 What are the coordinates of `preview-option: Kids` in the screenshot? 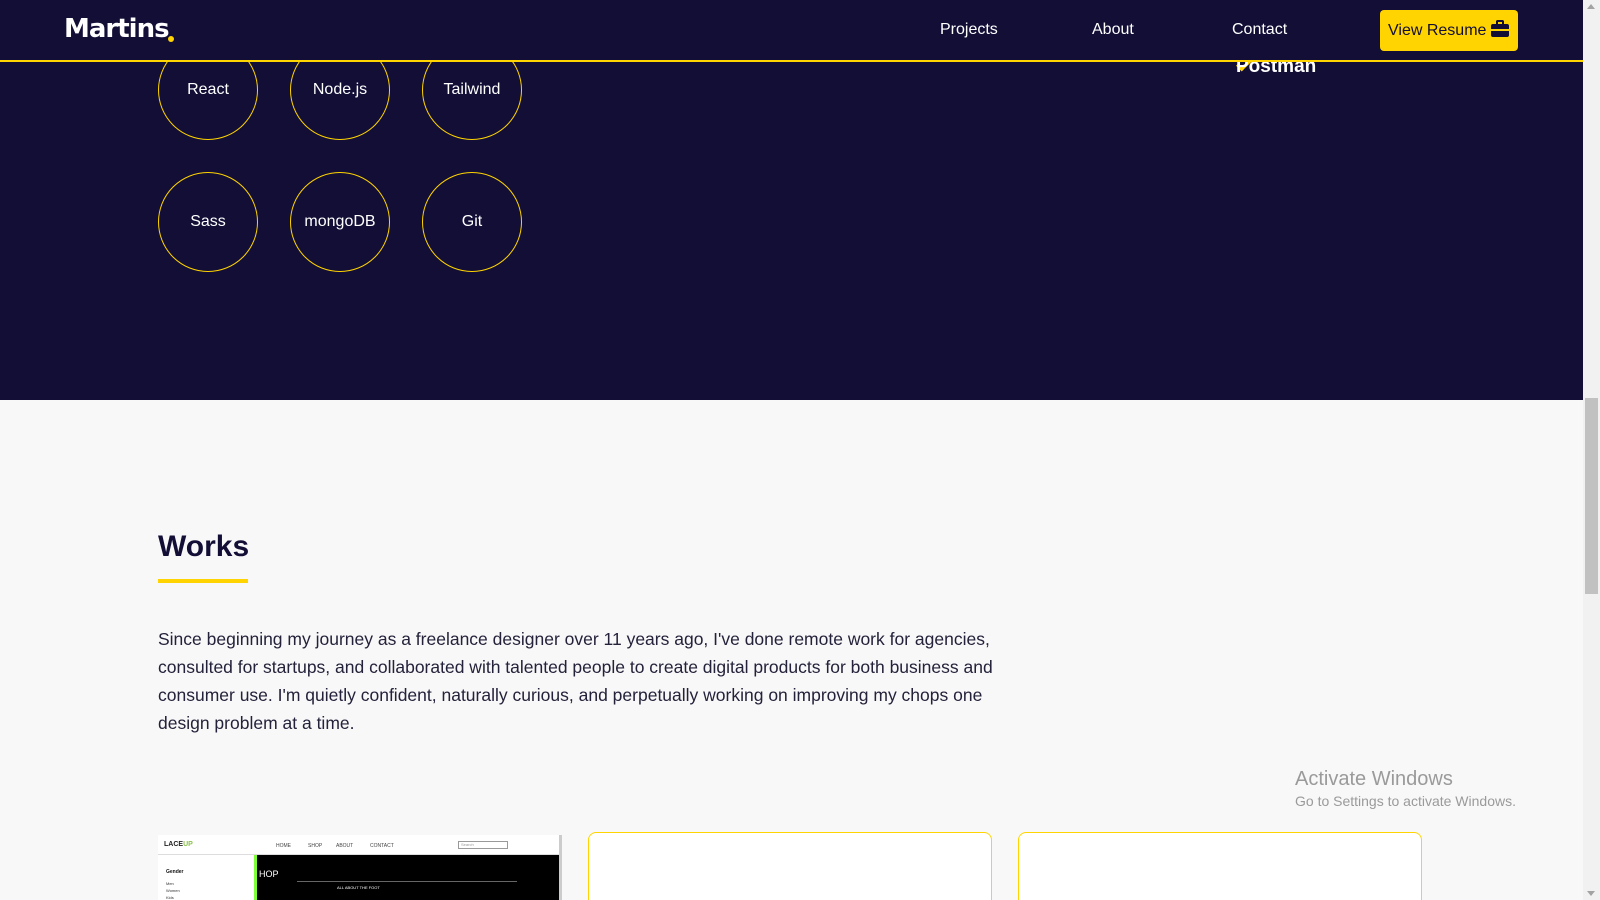 It's located at (170, 897).